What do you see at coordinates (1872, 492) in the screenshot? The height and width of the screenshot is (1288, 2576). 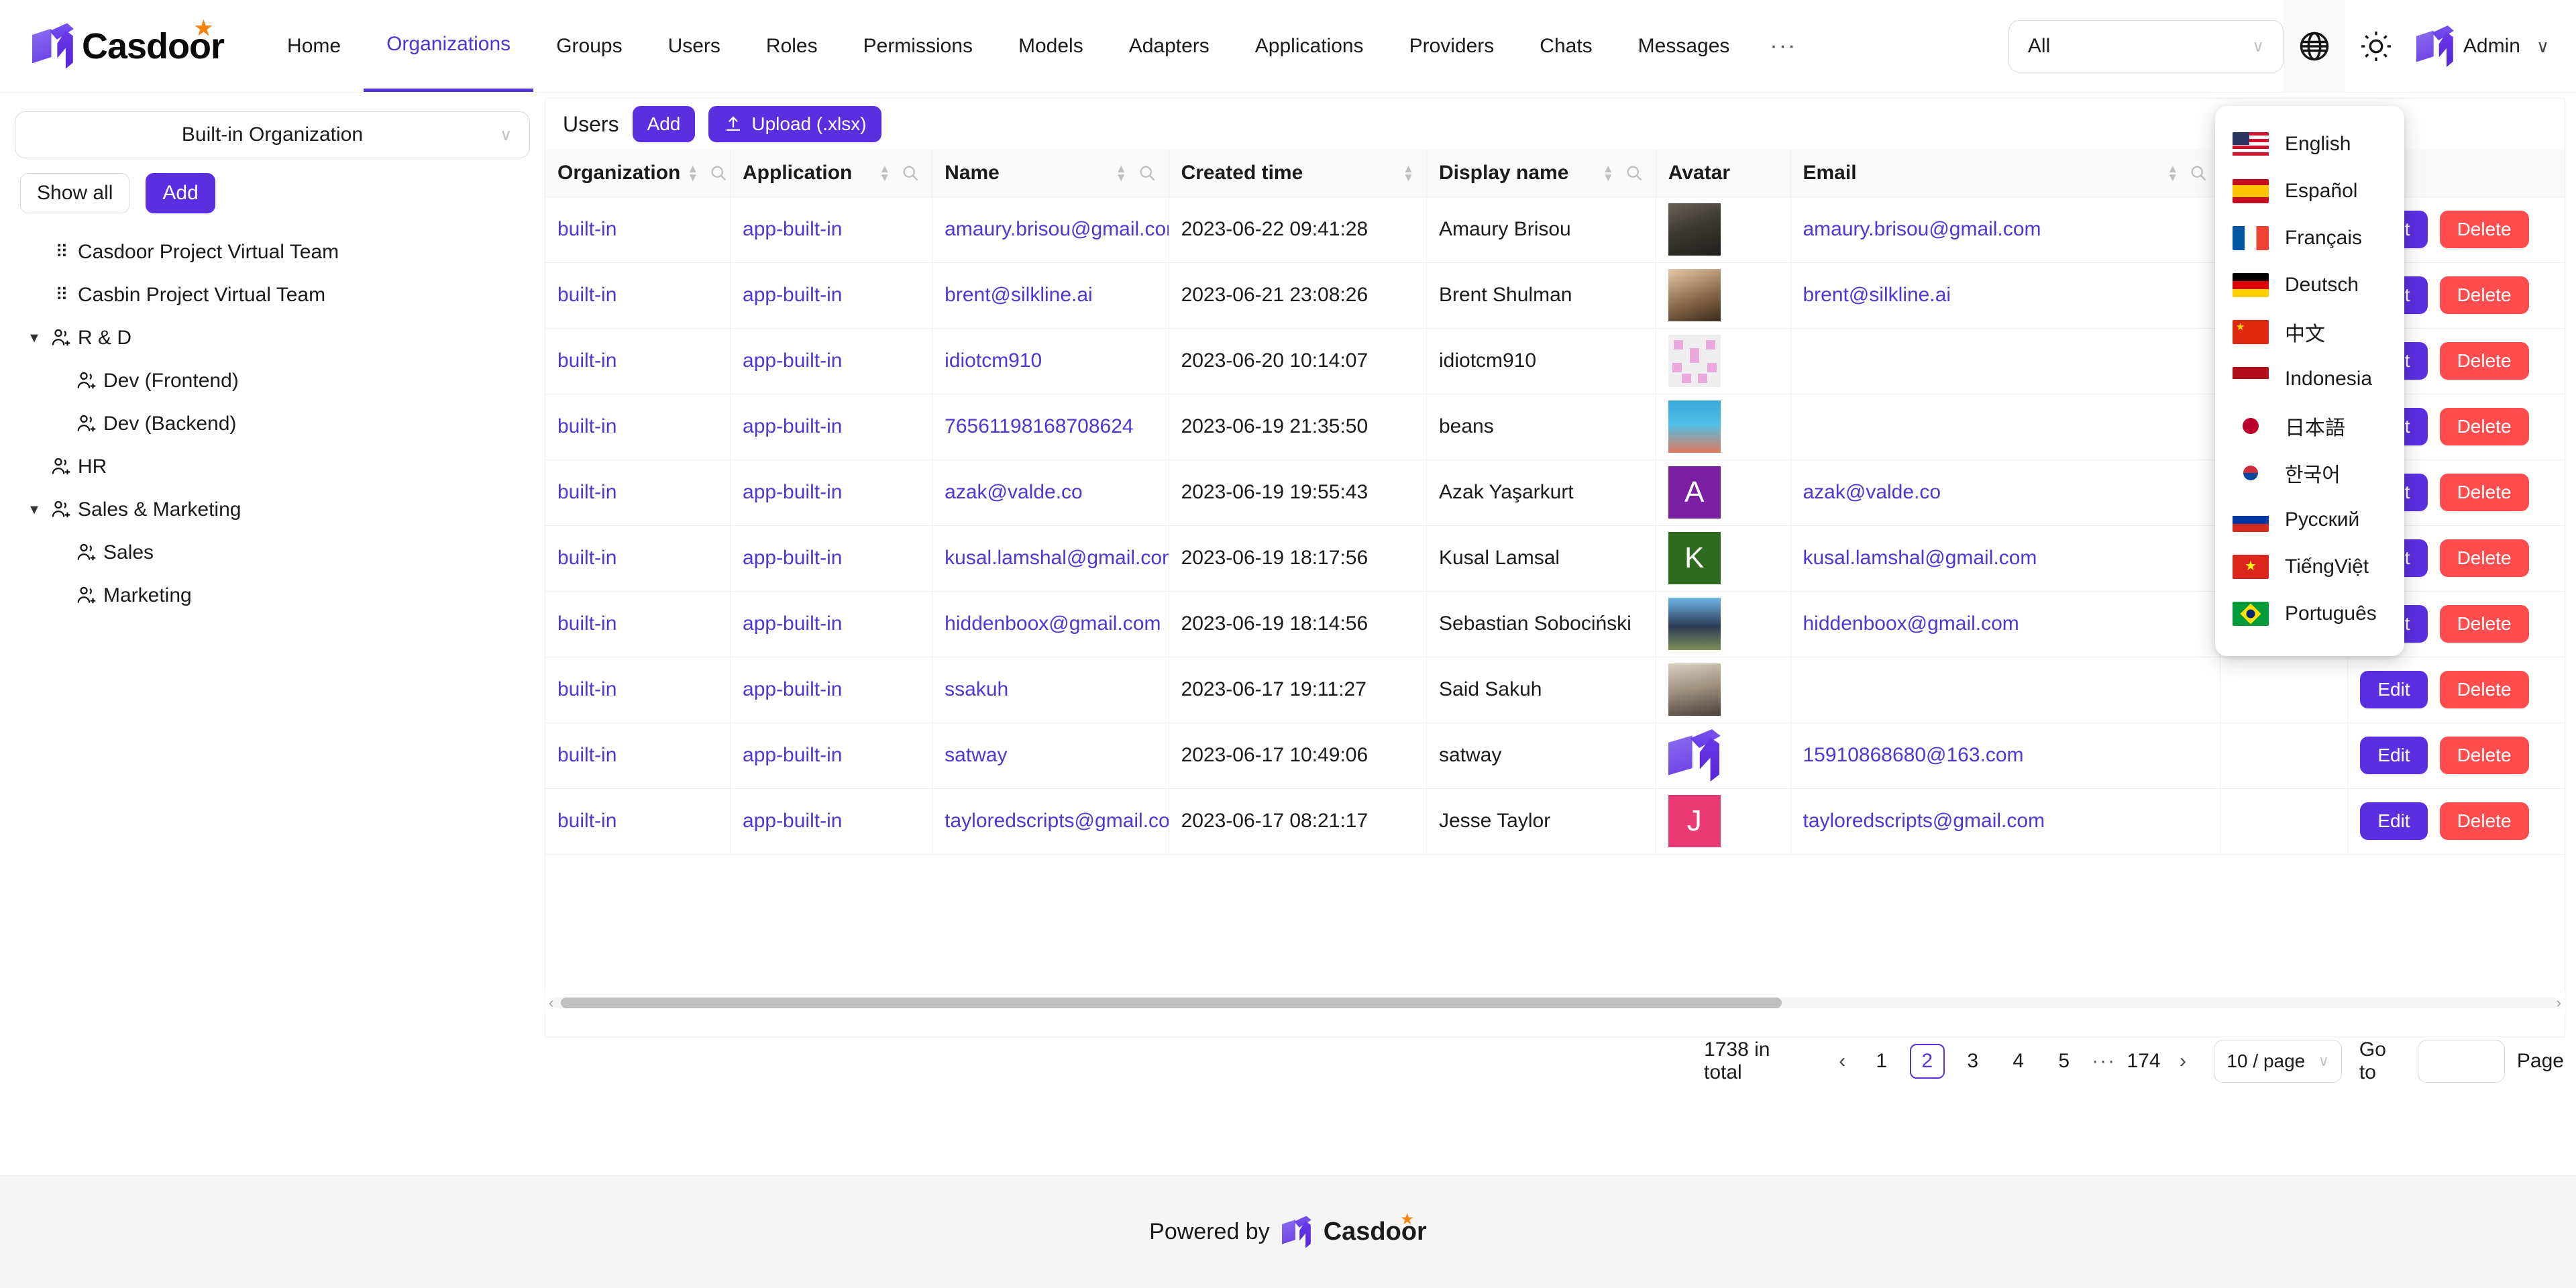 I see `email-link: azak@valde.co` at bounding box center [1872, 492].